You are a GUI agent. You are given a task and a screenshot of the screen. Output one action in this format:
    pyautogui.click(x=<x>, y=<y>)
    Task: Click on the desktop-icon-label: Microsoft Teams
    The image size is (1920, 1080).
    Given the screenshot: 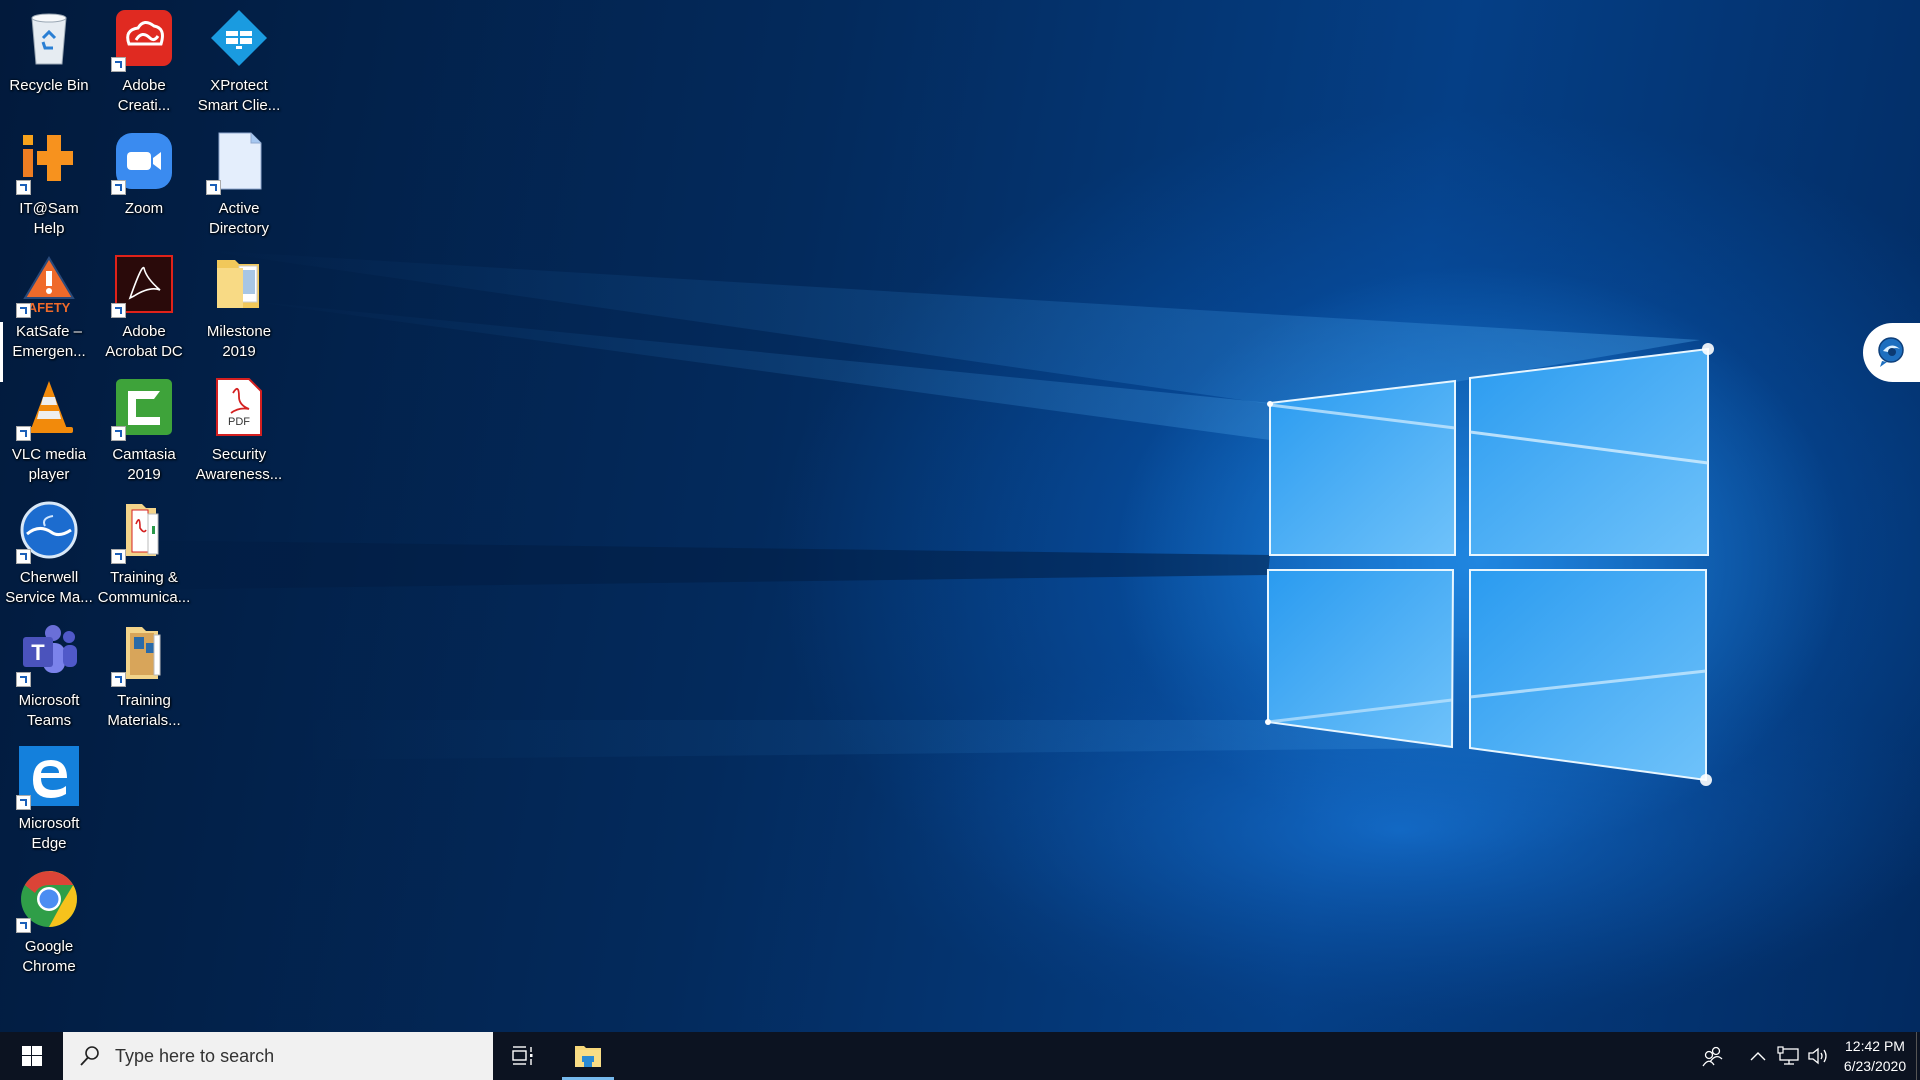 What is the action you would take?
    pyautogui.click(x=49, y=710)
    